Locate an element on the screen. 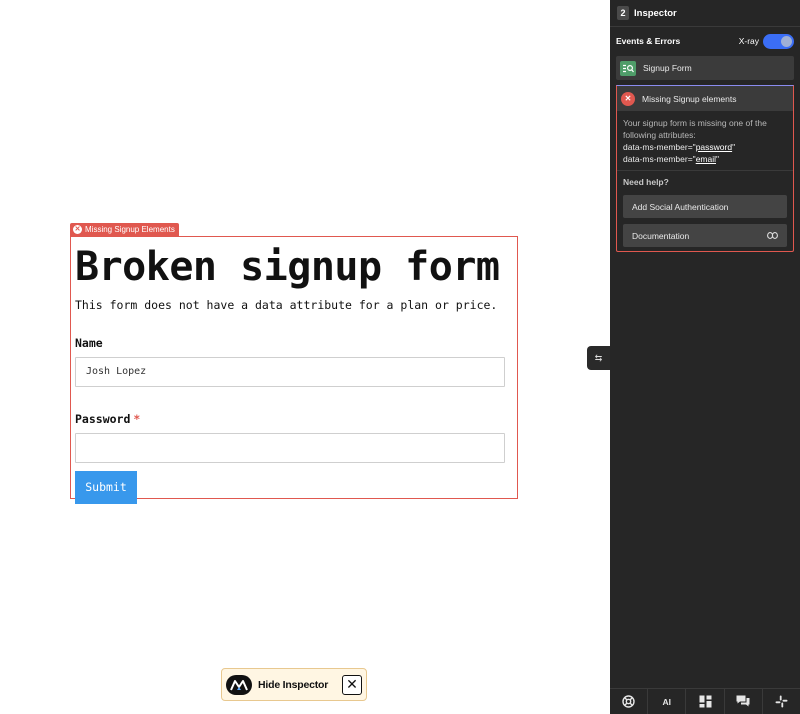 The image size is (800, 714). toggle-knob is located at coordinates (786, 41).